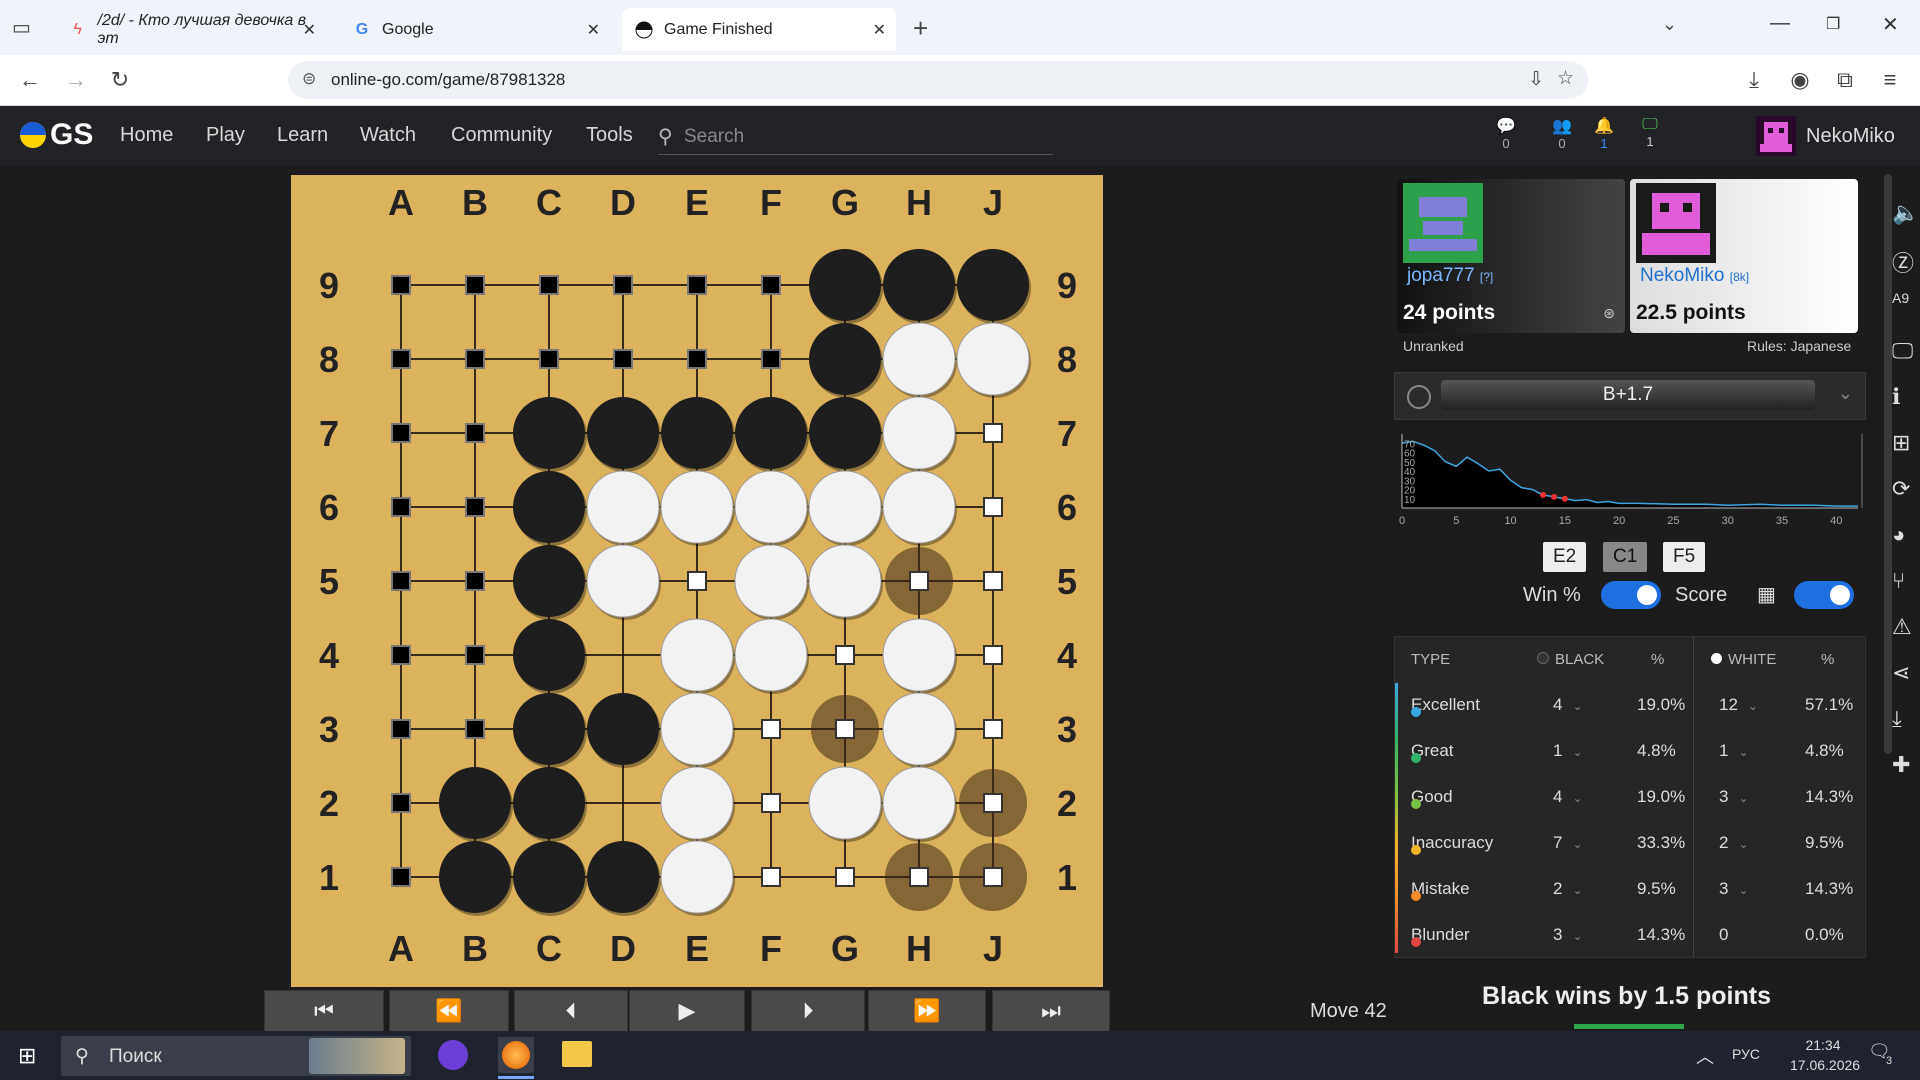  I want to click on table-row: Excellent 4 ⌄ 19.0% 12 ⌄ 57.1%, so click(1630, 706).